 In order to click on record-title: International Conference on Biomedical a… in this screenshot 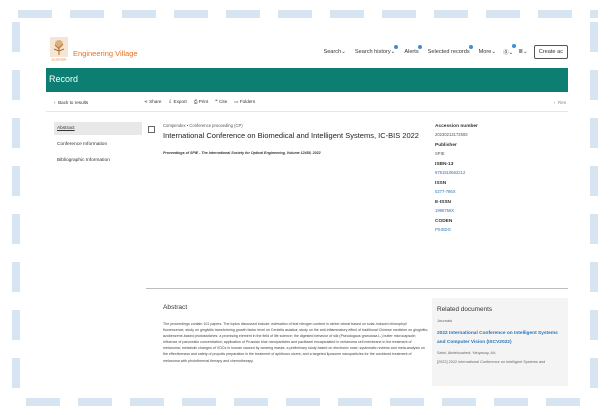, I will do `click(291, 135)`.